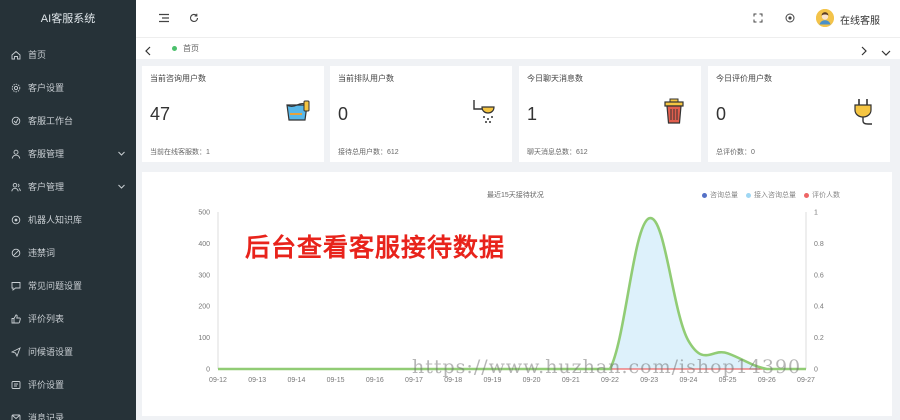 The image size is (900, 420). I want to click on y-tick-label: 300, so click(204, 275).